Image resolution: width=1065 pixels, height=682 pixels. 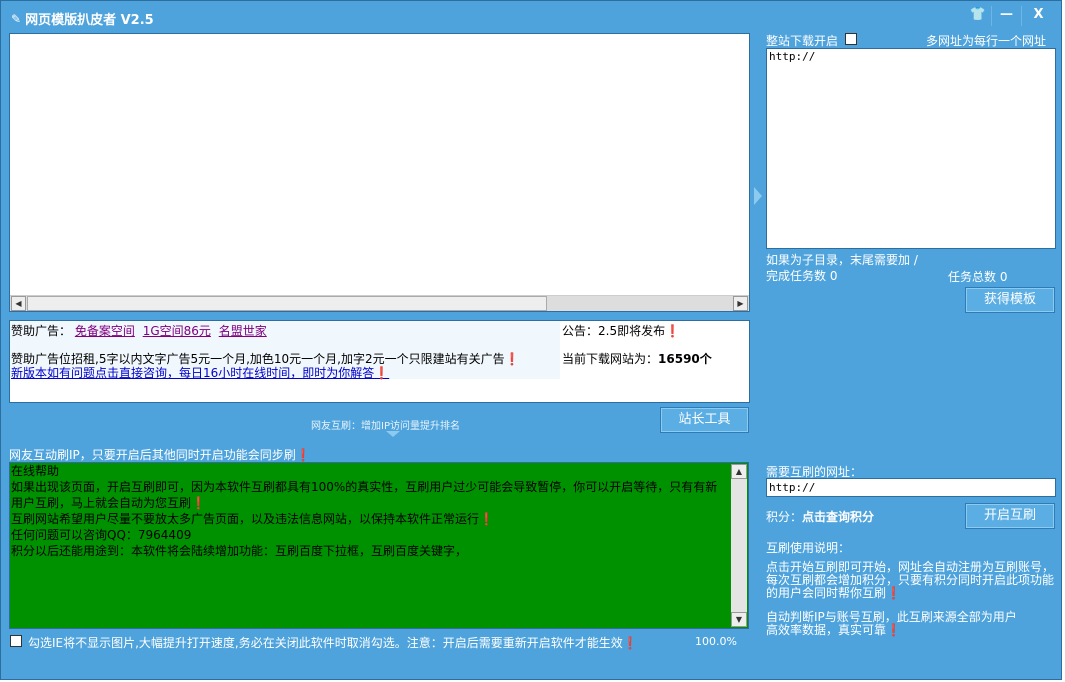 I want to click on done-label: 完成任务数, so click(x=796, y=276).